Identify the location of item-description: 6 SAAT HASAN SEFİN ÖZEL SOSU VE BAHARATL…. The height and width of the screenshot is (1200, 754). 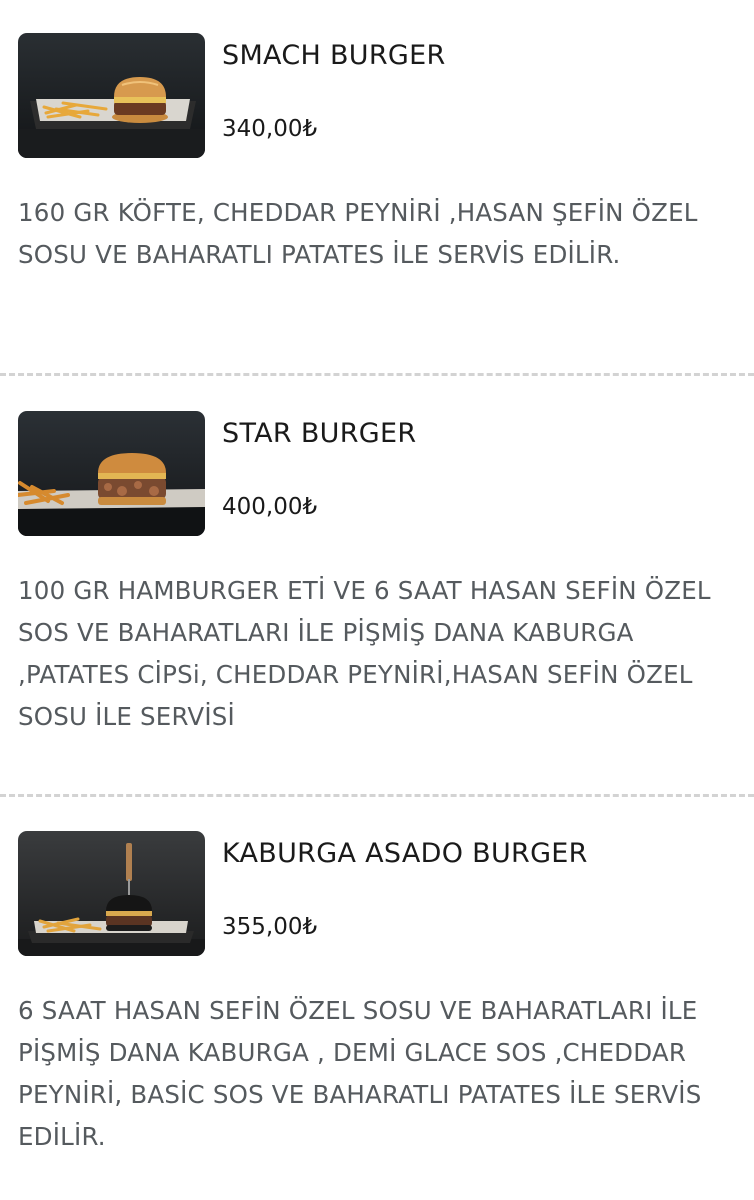
(360, 1073).